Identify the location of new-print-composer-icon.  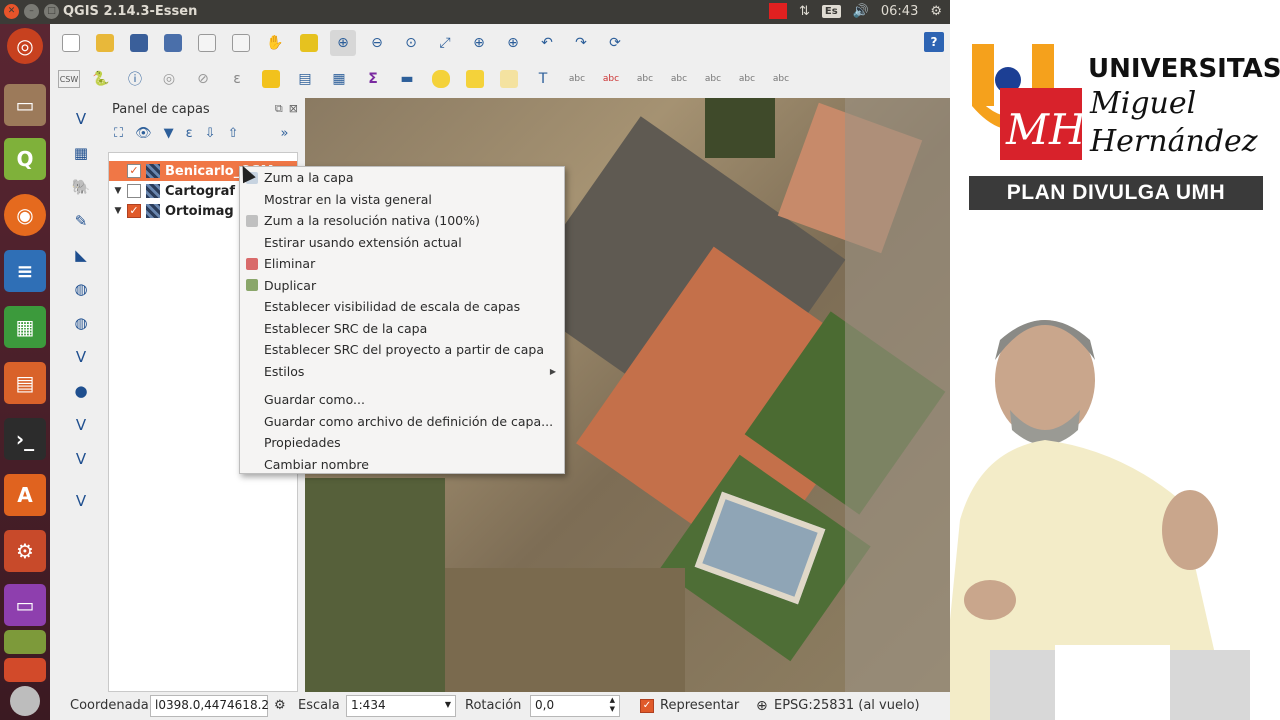
(207, 43).